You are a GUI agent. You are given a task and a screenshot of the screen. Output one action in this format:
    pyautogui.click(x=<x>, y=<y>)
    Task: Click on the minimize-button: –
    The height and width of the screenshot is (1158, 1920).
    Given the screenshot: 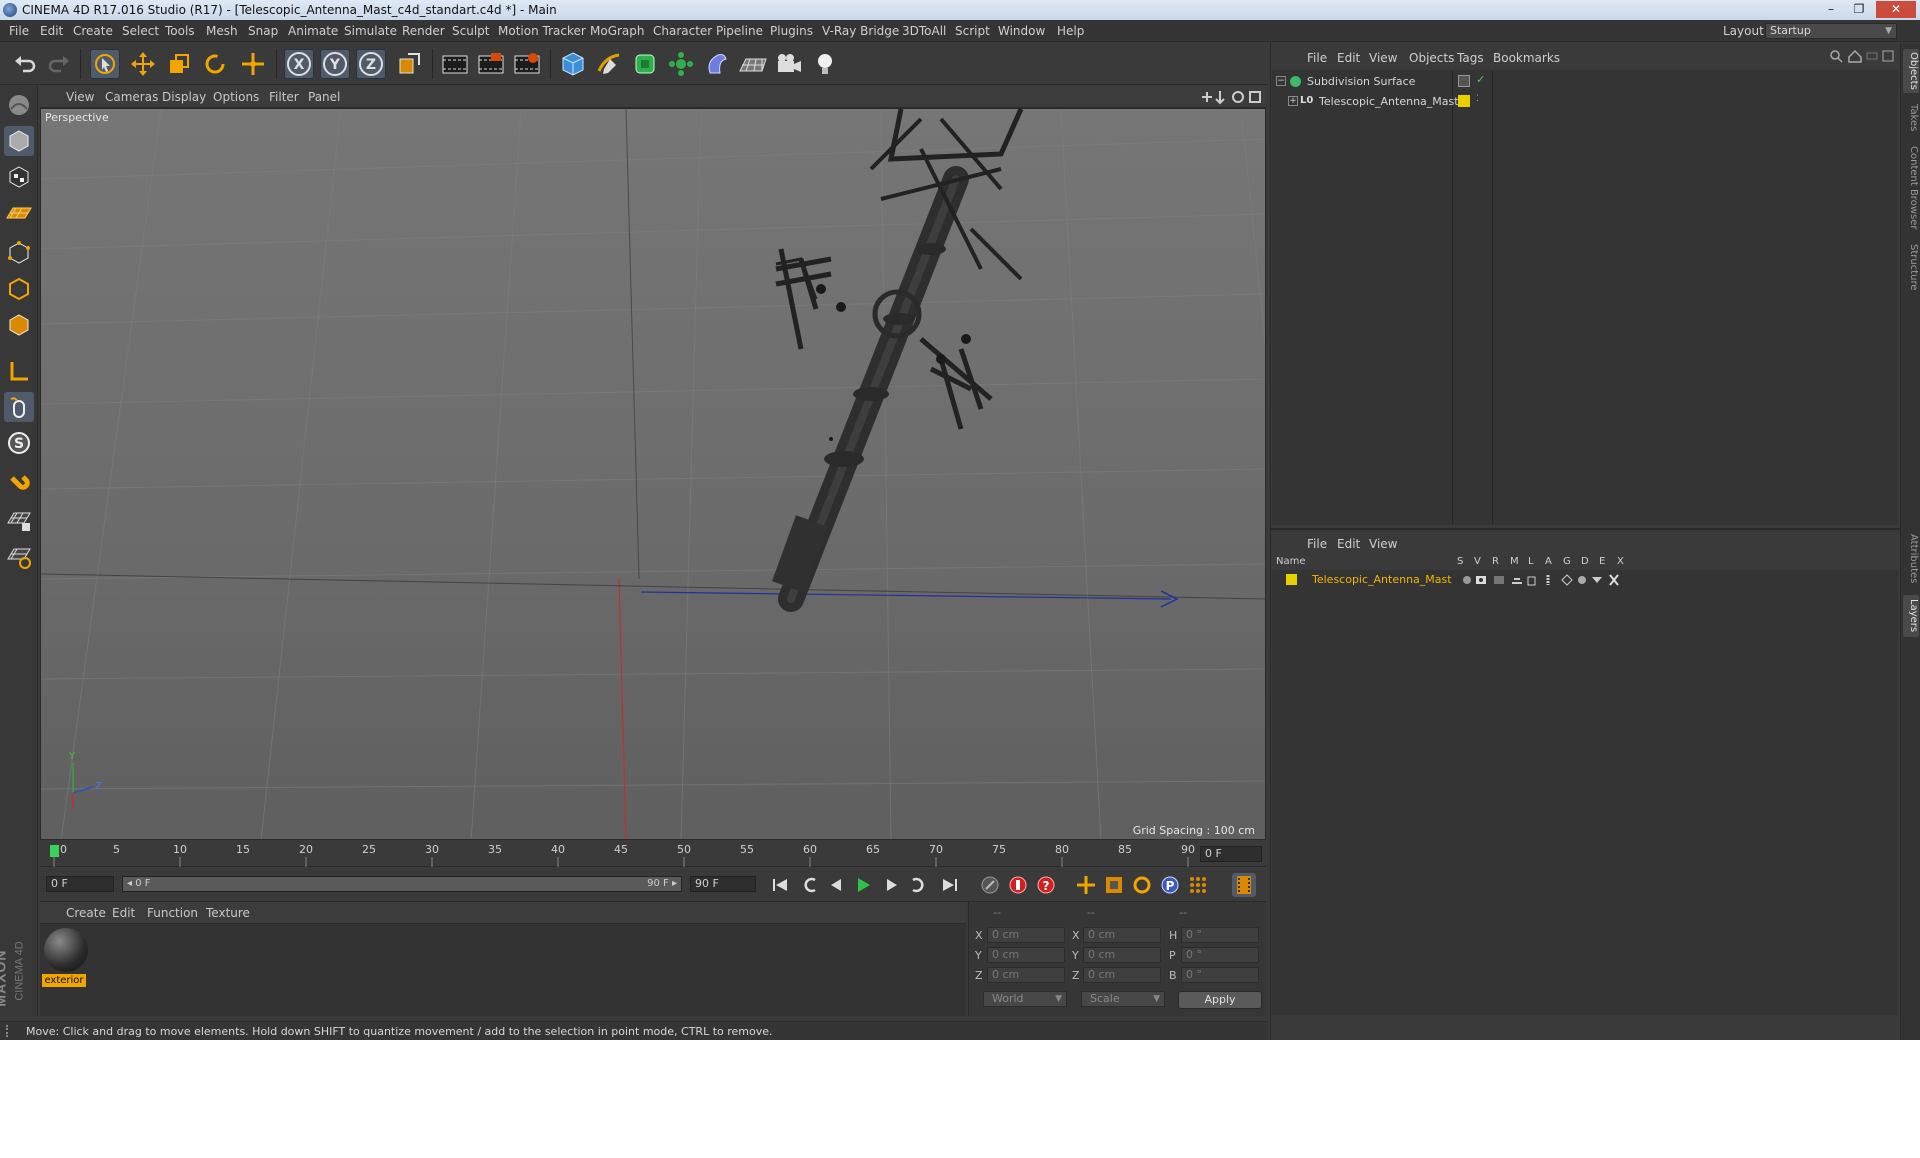 What is the action you would take?
    pyautogui.click(x=1831, y=9)
    